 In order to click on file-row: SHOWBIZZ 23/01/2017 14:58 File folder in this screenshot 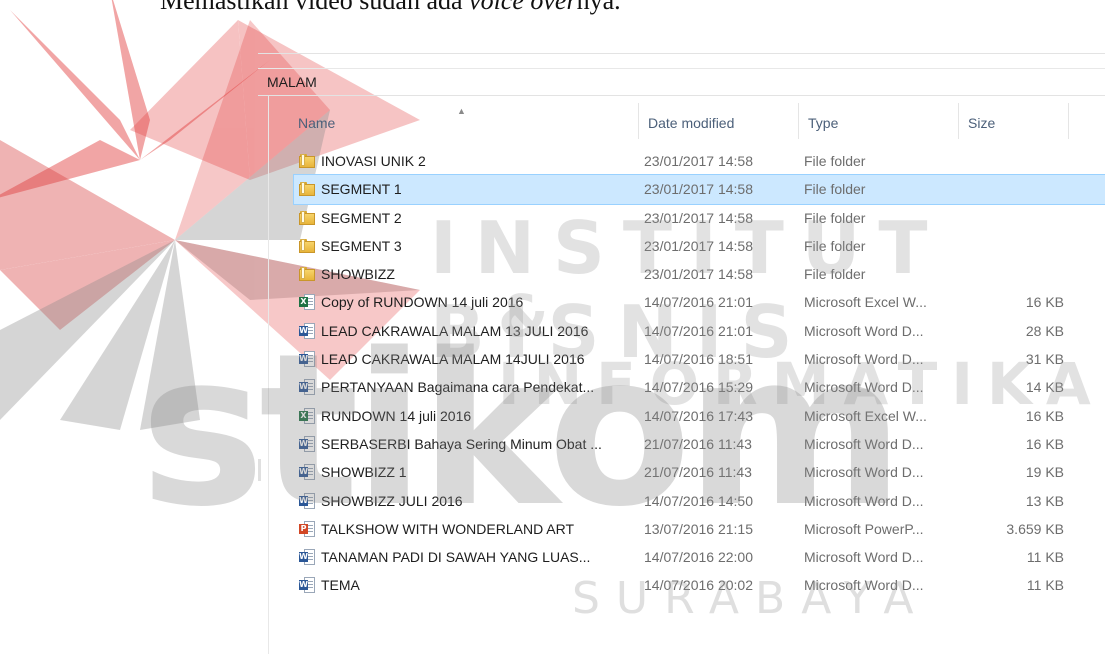, I will do `click(699, 274)`.